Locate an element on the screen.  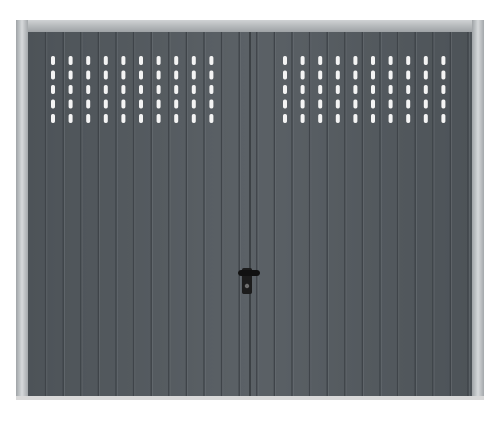
handle-lever is located at coordinates (249, 273).